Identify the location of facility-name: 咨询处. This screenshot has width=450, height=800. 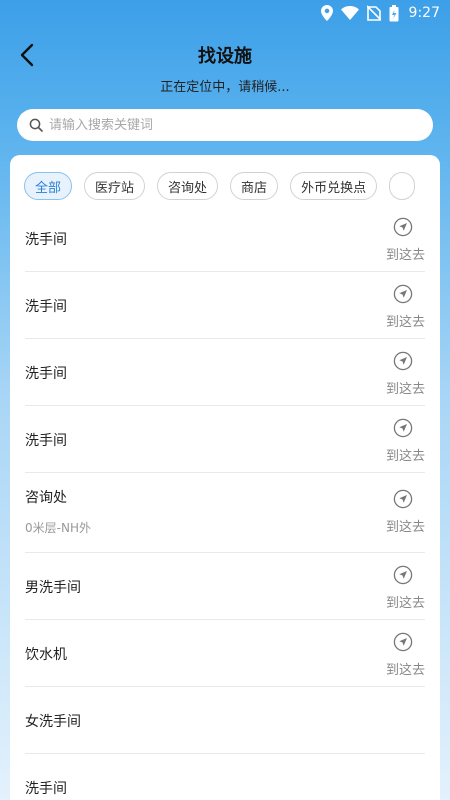
(46, 498).